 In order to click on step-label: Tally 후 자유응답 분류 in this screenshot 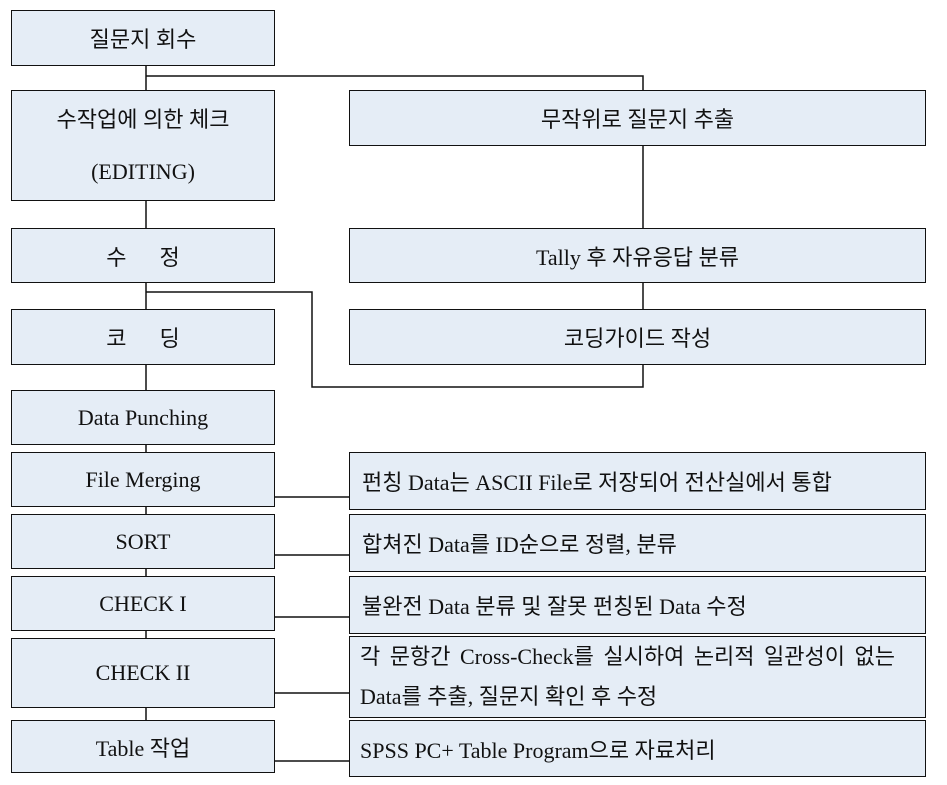, I will do `click(637, 257)`.